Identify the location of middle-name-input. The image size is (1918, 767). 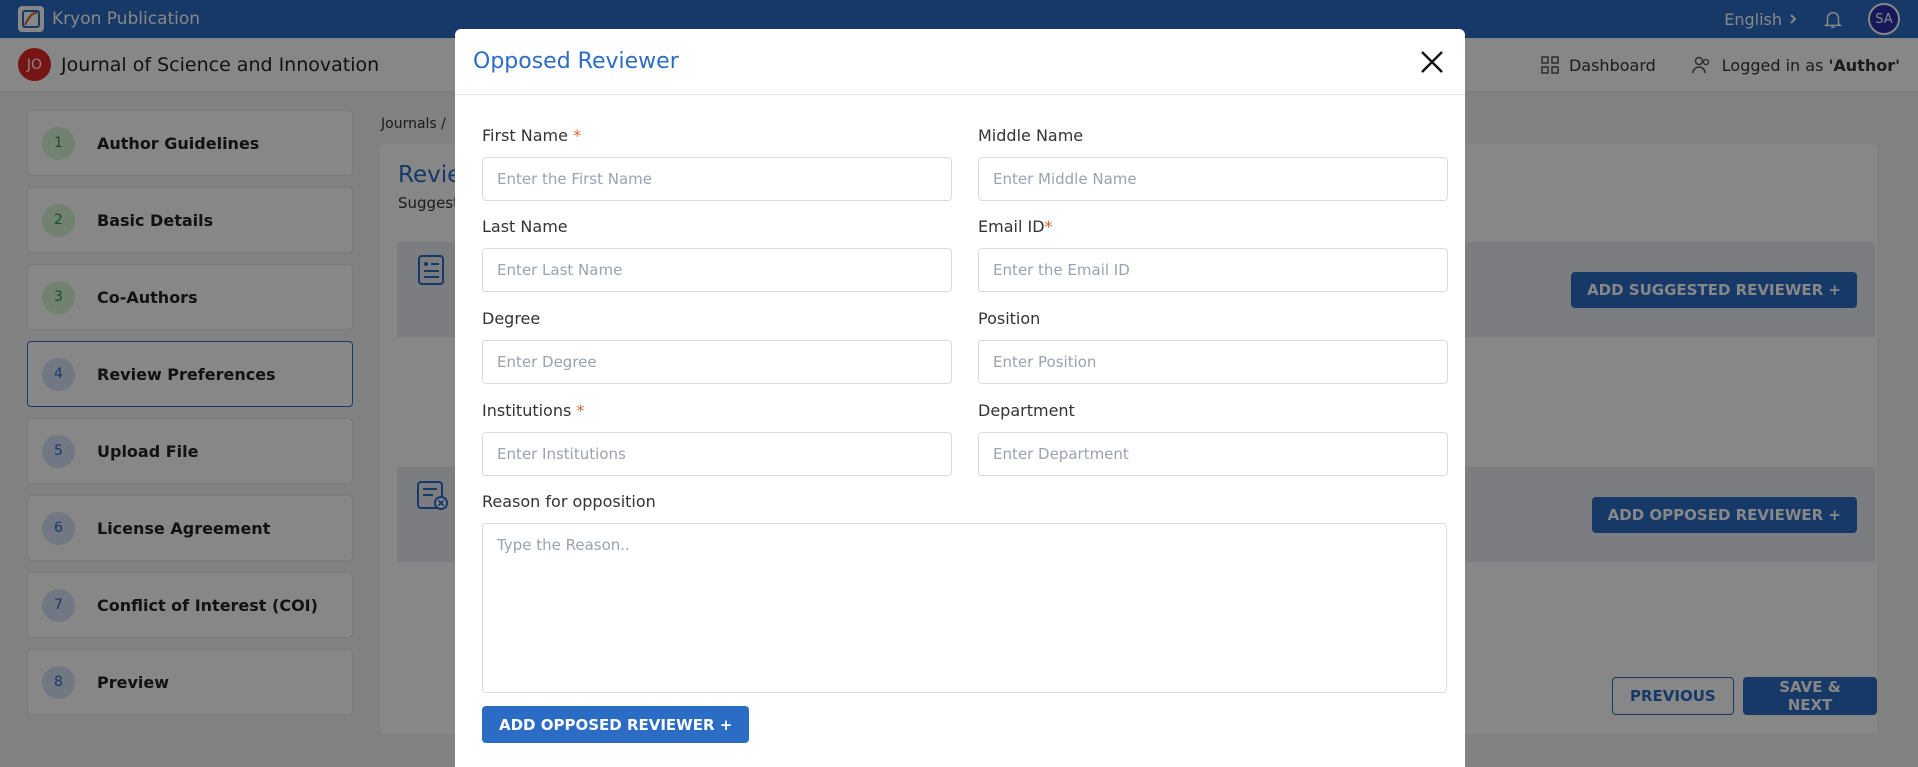
(1213, 179).